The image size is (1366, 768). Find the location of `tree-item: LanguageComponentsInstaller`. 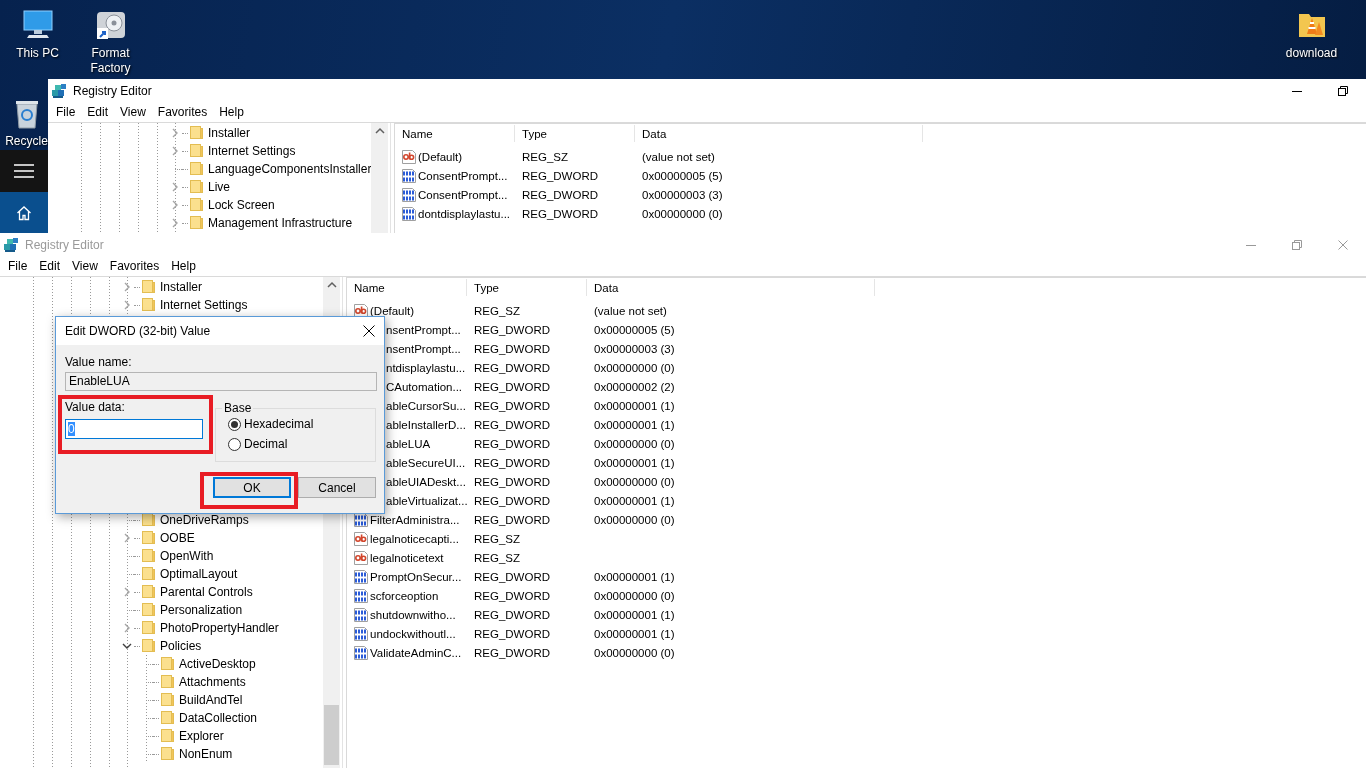

tree-item: LanguageComponentsInstaller is located at coordinates (290, 169).